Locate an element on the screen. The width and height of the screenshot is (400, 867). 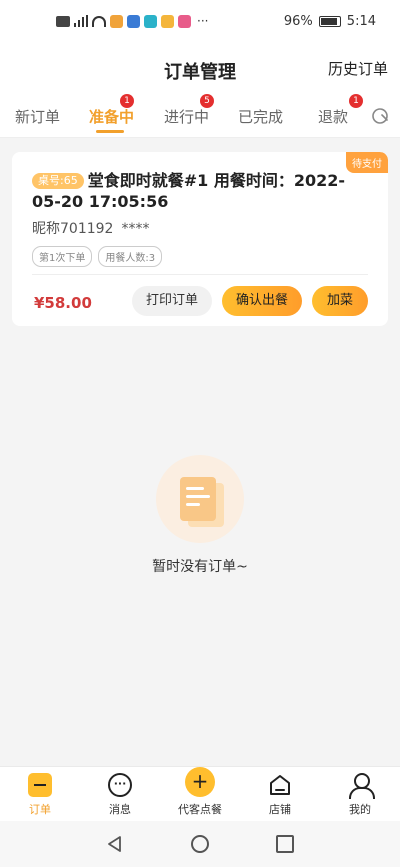
nav-label: 订单 is located at coordinates (40, 809).